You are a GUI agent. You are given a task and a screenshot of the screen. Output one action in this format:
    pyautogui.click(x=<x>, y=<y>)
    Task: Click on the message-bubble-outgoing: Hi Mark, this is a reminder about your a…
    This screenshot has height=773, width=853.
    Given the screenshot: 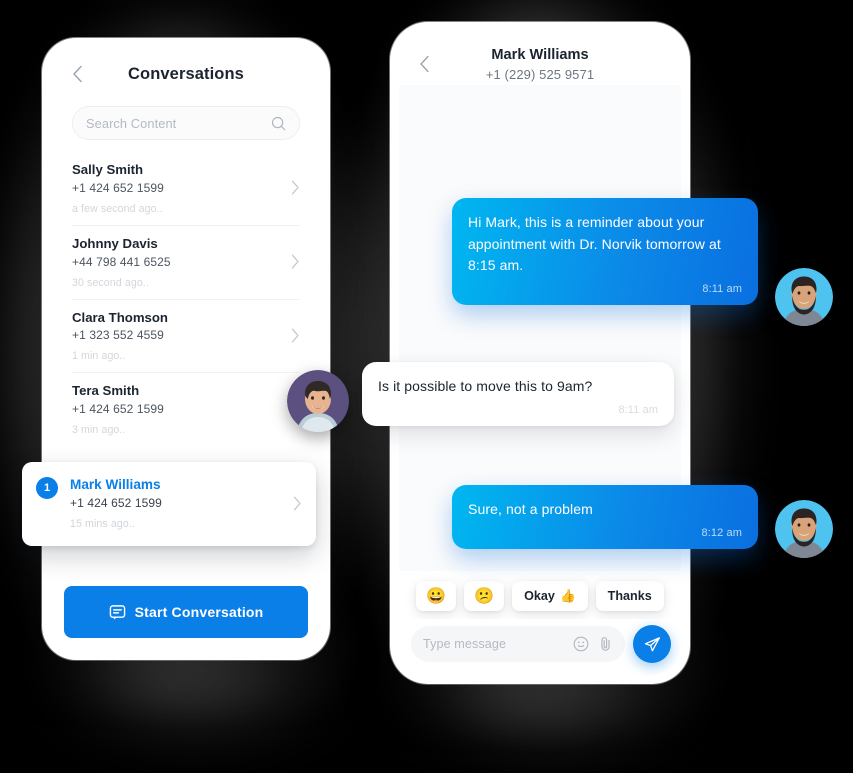 What is the action you would take?
    pyautogui.click(x=605, y=252)
    